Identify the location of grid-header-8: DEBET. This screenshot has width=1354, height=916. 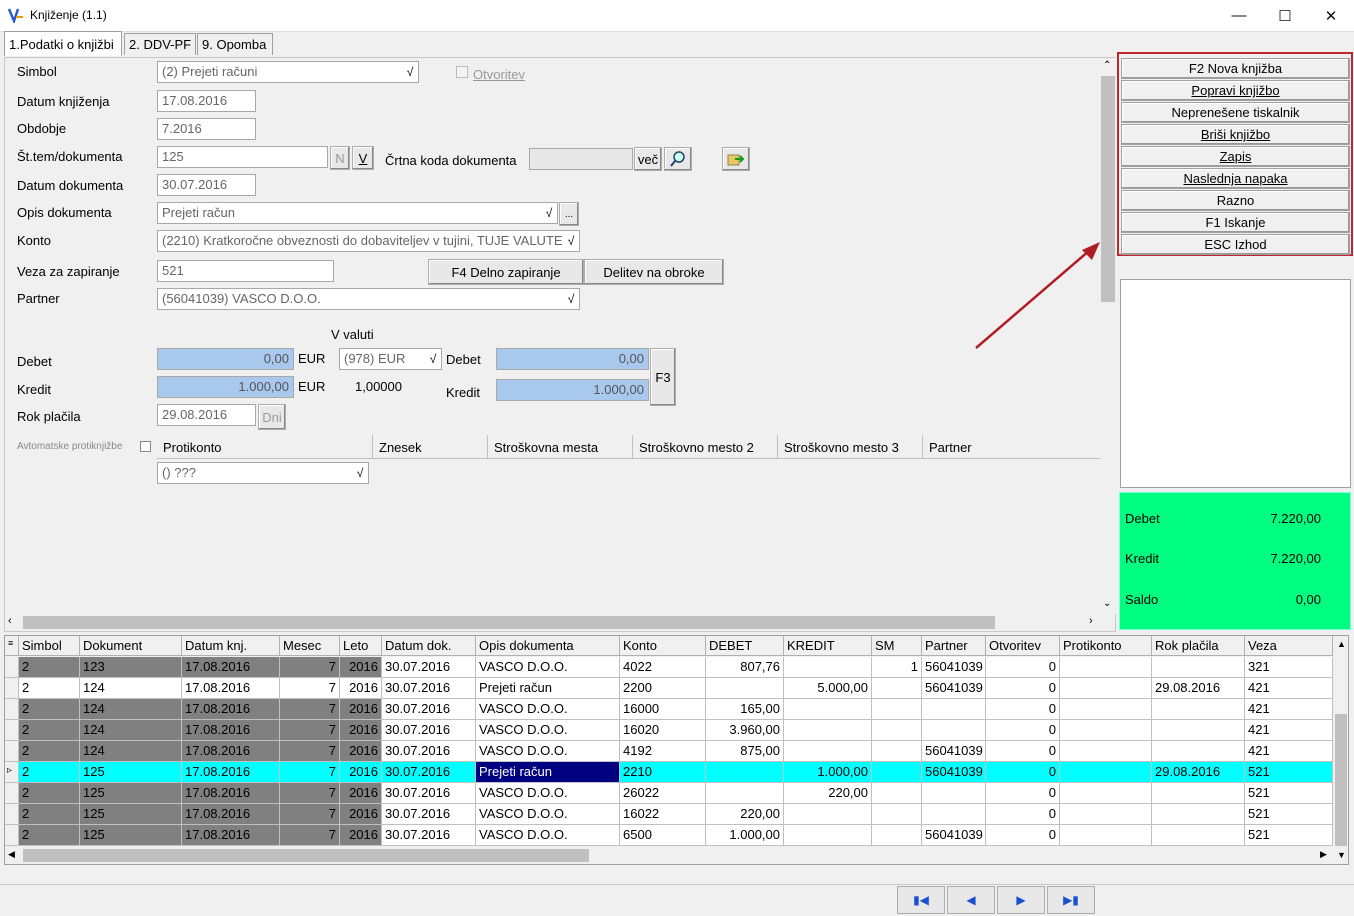
(745, 646).